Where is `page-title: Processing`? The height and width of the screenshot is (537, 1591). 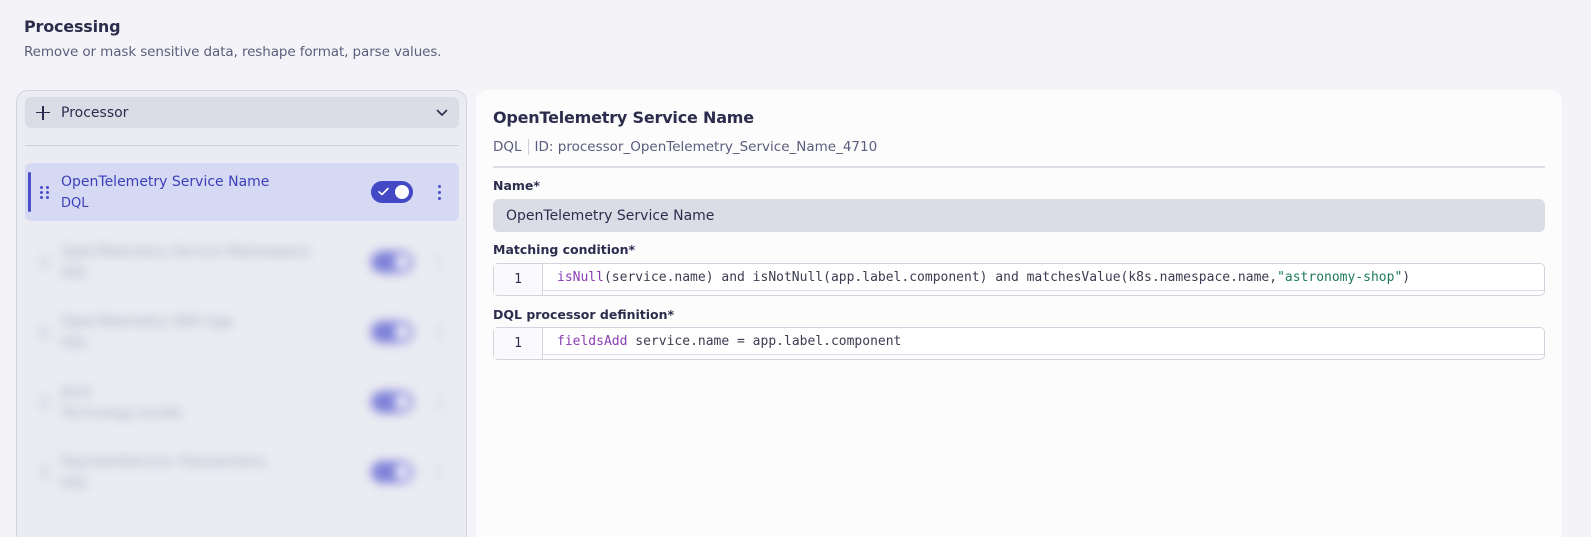 page-title: Processing is located at coordinates (72, 26).